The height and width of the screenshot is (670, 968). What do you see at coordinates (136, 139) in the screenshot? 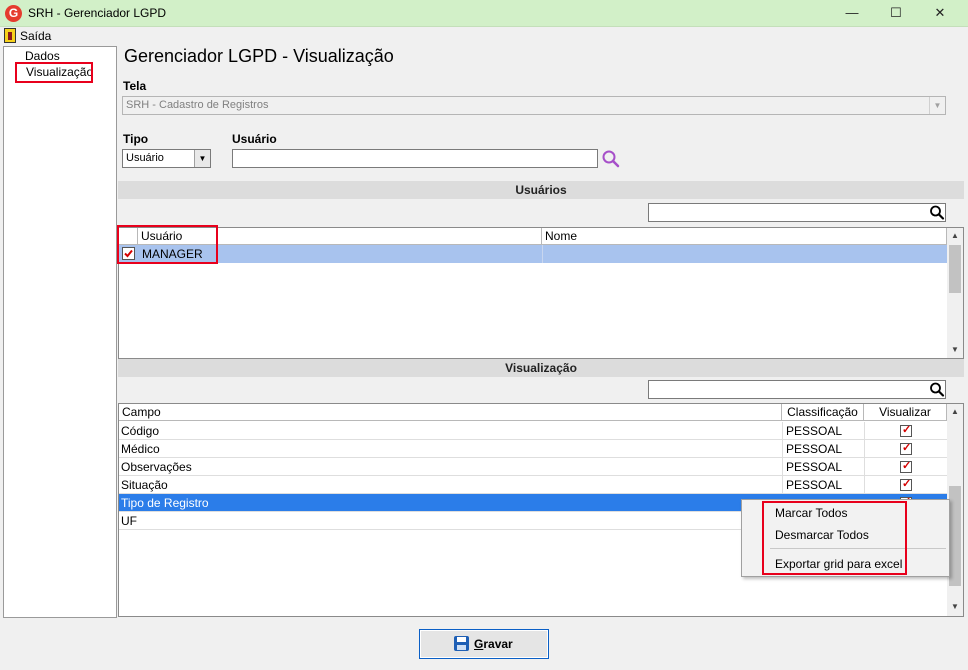
I see `tipo-label: Tipo` at bounding box center [136, 139].